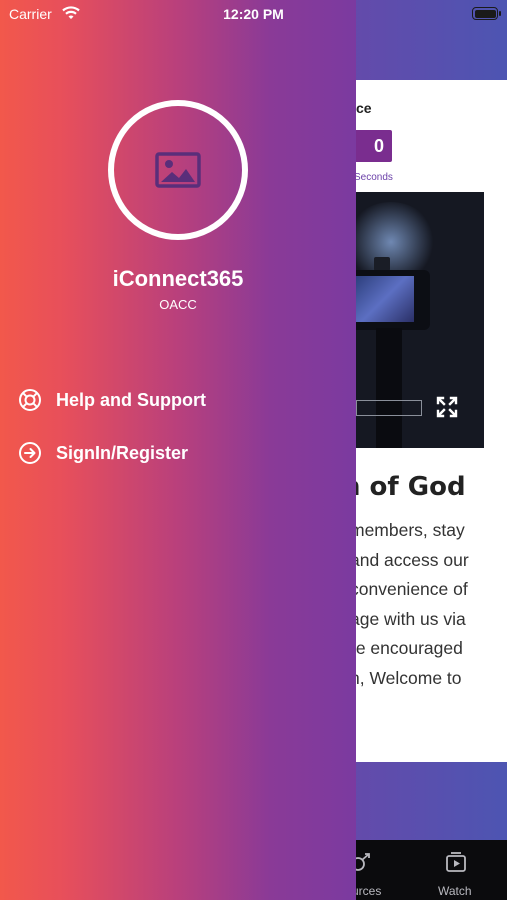 The image size is (507, 900). I want to click on app-name: iConnect365, so click(178, 278).